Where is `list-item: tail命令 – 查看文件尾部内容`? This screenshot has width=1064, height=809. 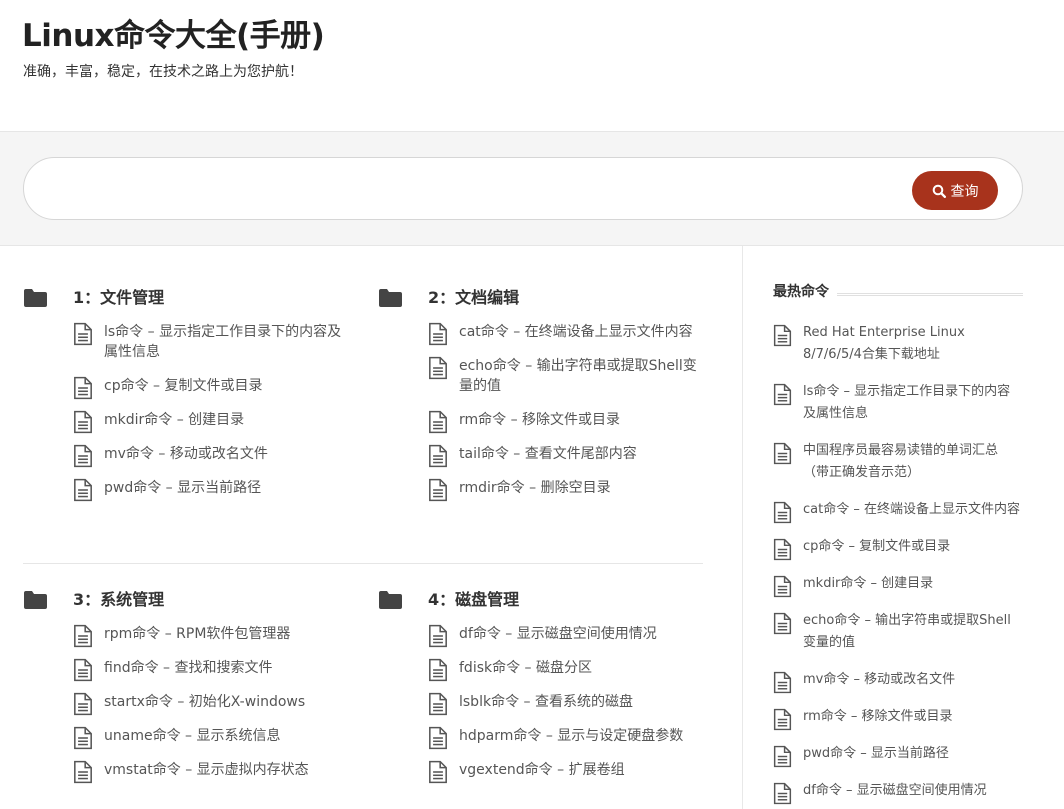 list-item: tail命令 – 查看文件尾部内容 is located at coordinates (568, 456).